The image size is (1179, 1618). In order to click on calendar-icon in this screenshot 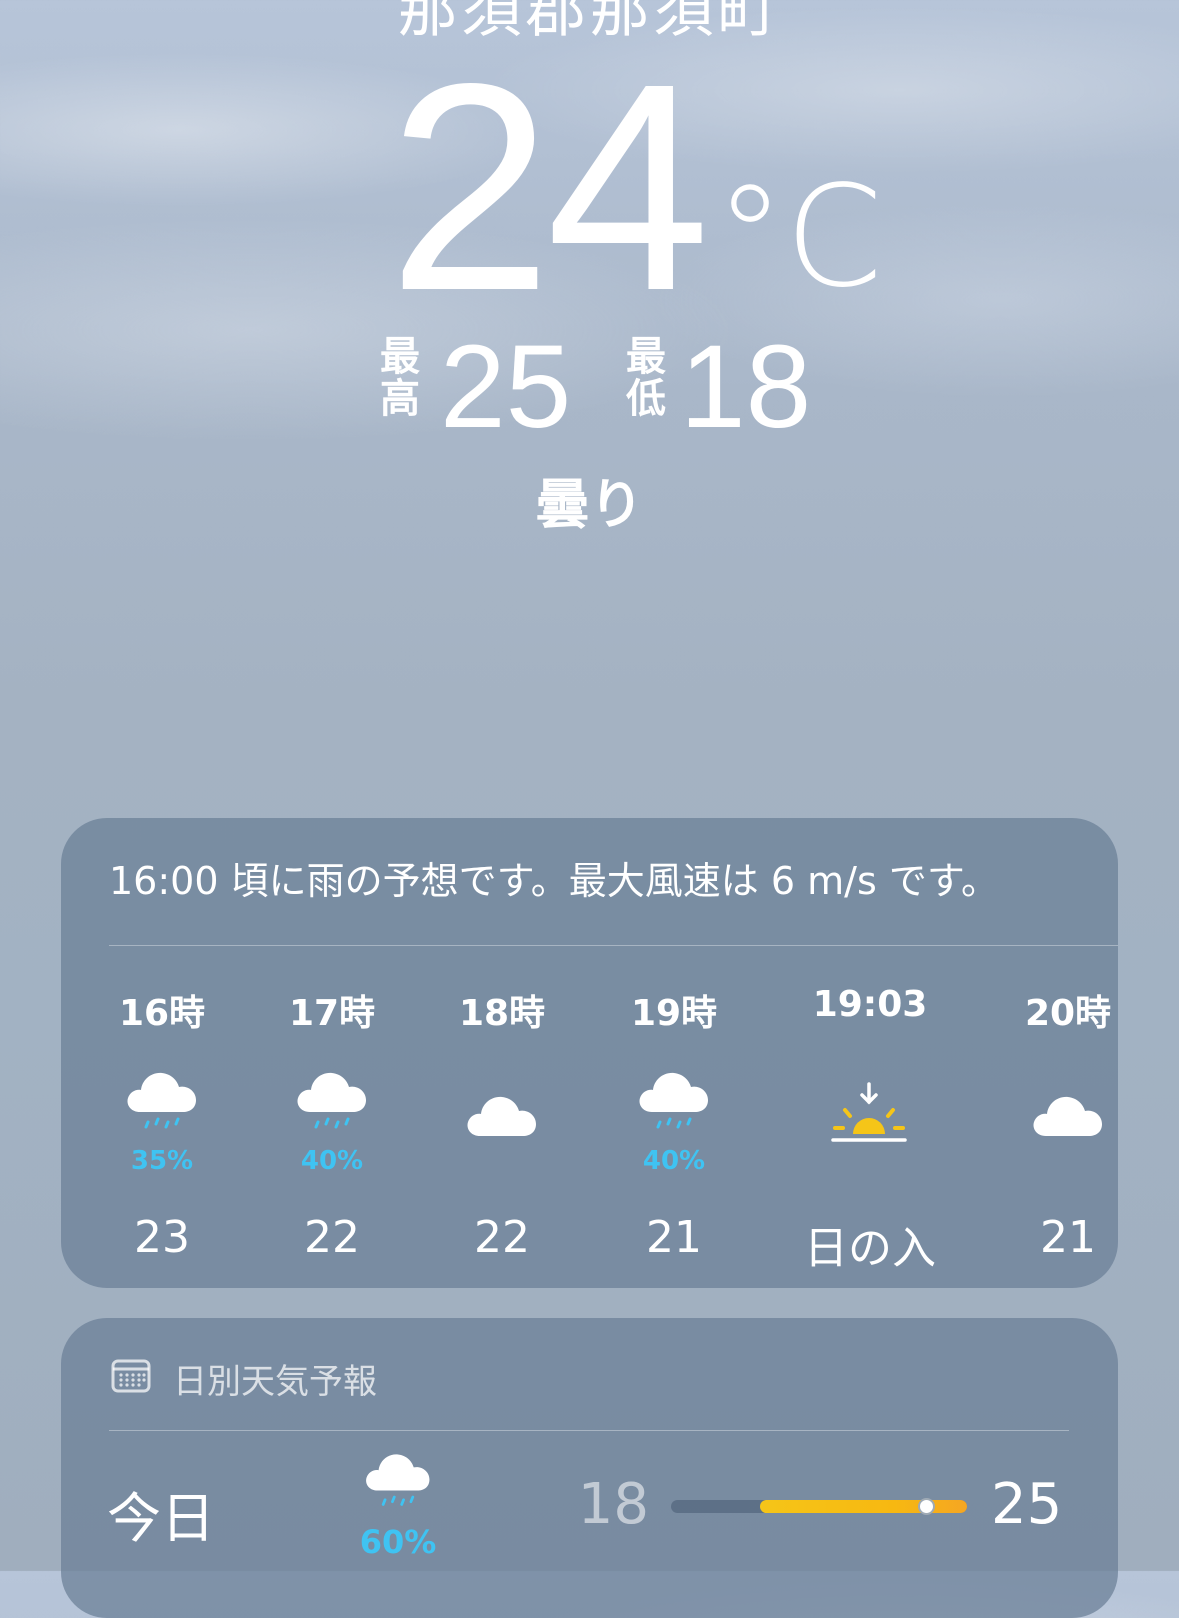, I will do `click(131, 1376)`.